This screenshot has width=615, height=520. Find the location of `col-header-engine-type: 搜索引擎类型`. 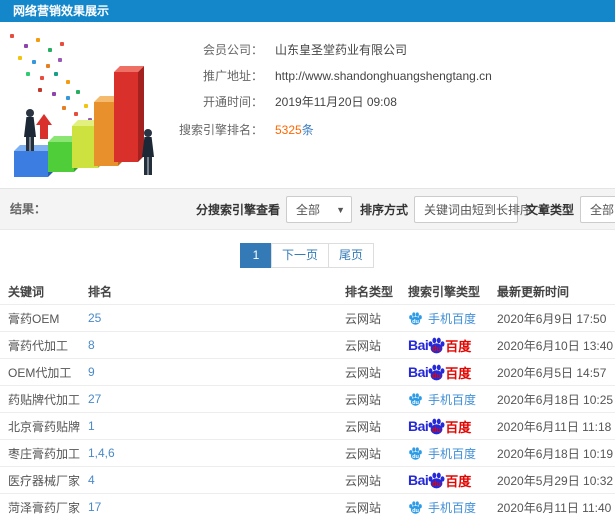

col-header-engine-type: 搜索引擎类型 is located at coordinates (444, 291).